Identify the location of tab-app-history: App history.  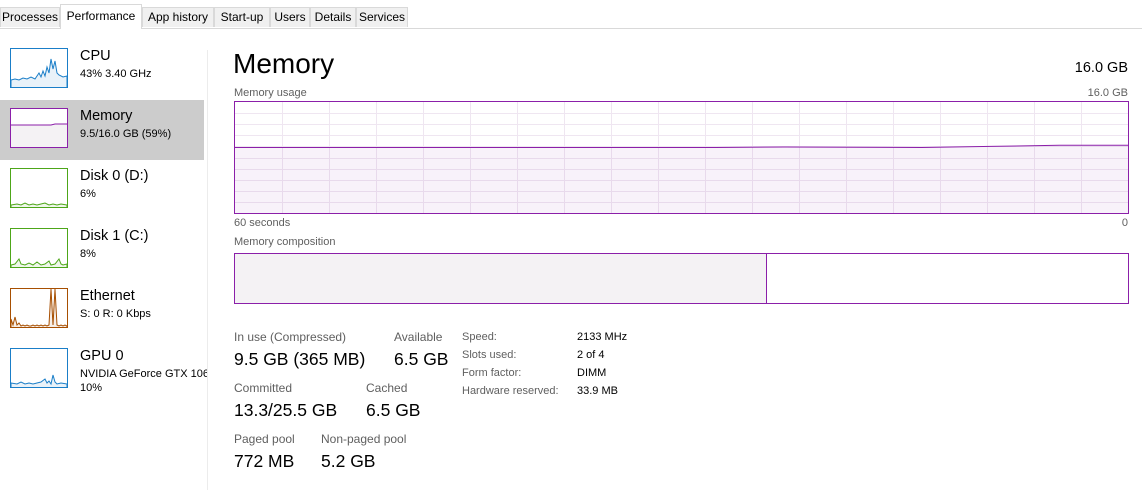
(178, 17).